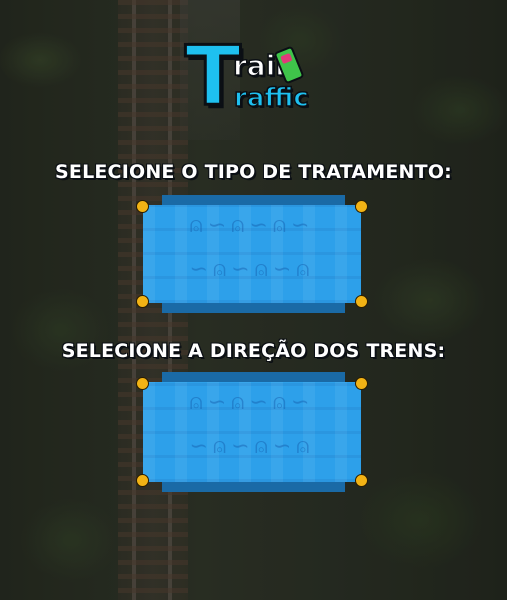  I want to click on logo-word-raffic: raffic, so click(271, 98).